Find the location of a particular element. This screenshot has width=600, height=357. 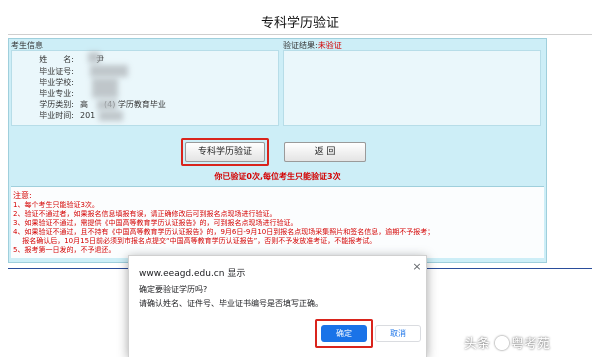

watermark: 头条 粤考苑 is located at coordinates (507, 342).